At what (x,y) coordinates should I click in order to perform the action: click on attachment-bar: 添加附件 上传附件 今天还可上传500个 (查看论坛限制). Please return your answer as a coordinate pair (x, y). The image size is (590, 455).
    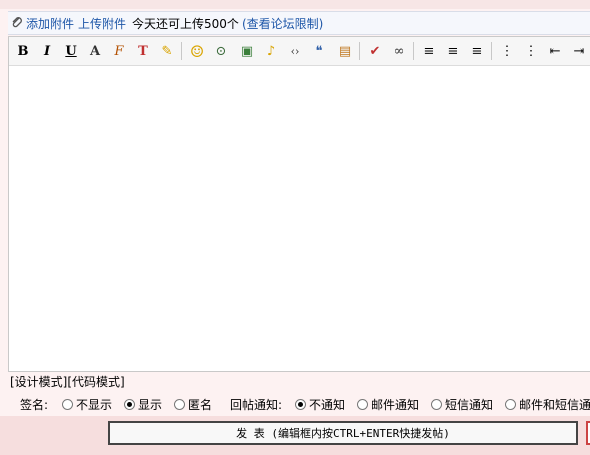
    Looking at the image, I should click on (299, 23).